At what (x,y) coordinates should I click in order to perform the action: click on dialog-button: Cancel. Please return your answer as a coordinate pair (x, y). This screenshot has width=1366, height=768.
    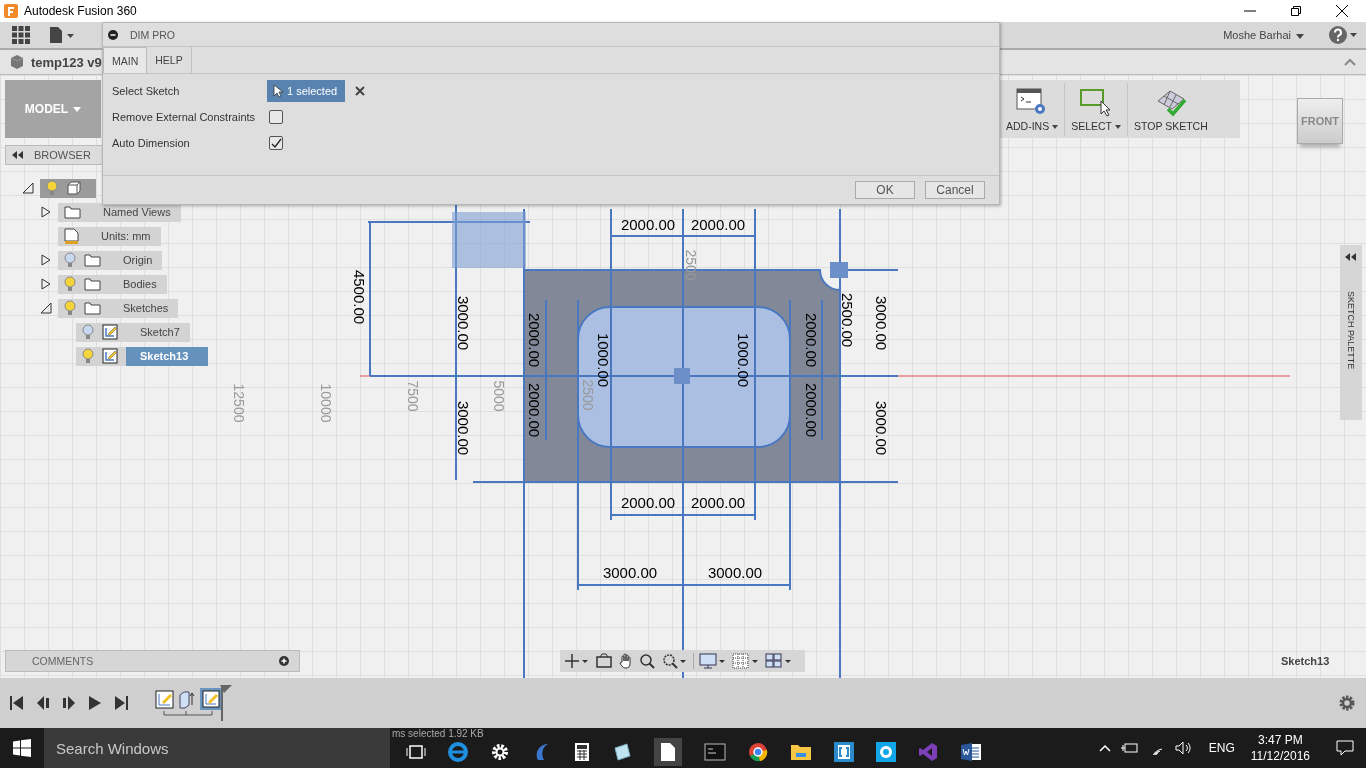
    Looking at the image, I should click on (955, 190).